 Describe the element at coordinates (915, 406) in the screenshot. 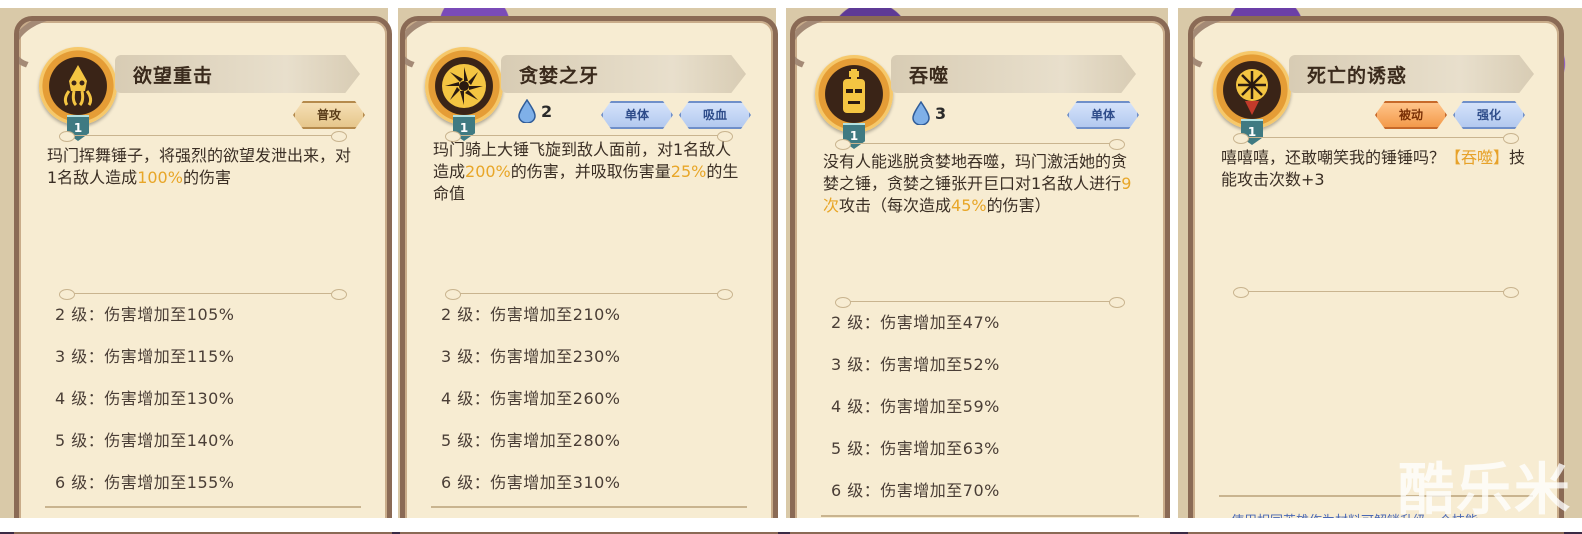

I see `level-upgrade-item: 4 级：伤害增加至59%` at that location.